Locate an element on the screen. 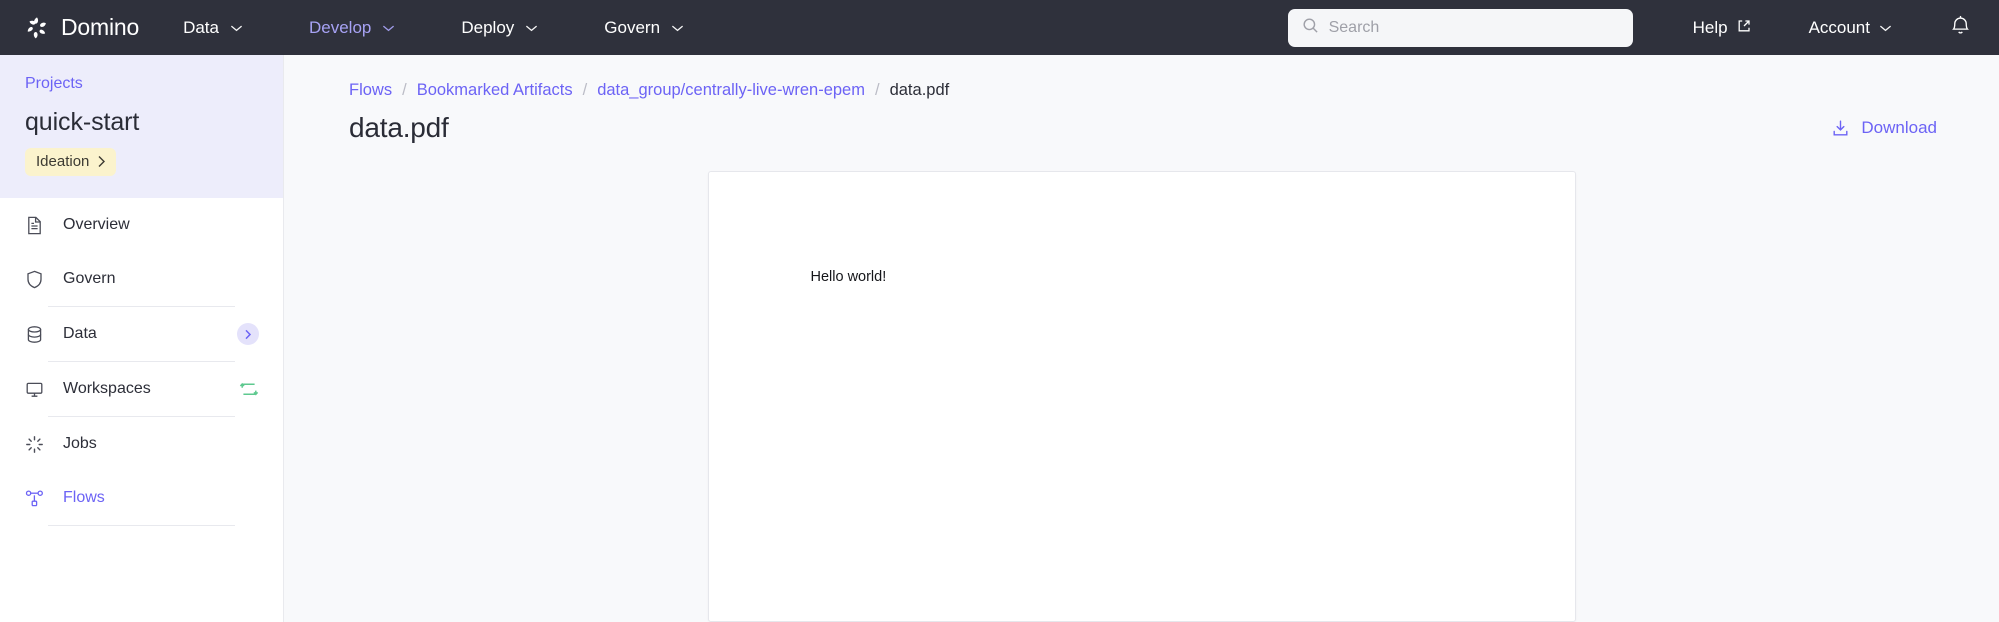  nav-item-label: Govern is located at coordinates (632, 27).